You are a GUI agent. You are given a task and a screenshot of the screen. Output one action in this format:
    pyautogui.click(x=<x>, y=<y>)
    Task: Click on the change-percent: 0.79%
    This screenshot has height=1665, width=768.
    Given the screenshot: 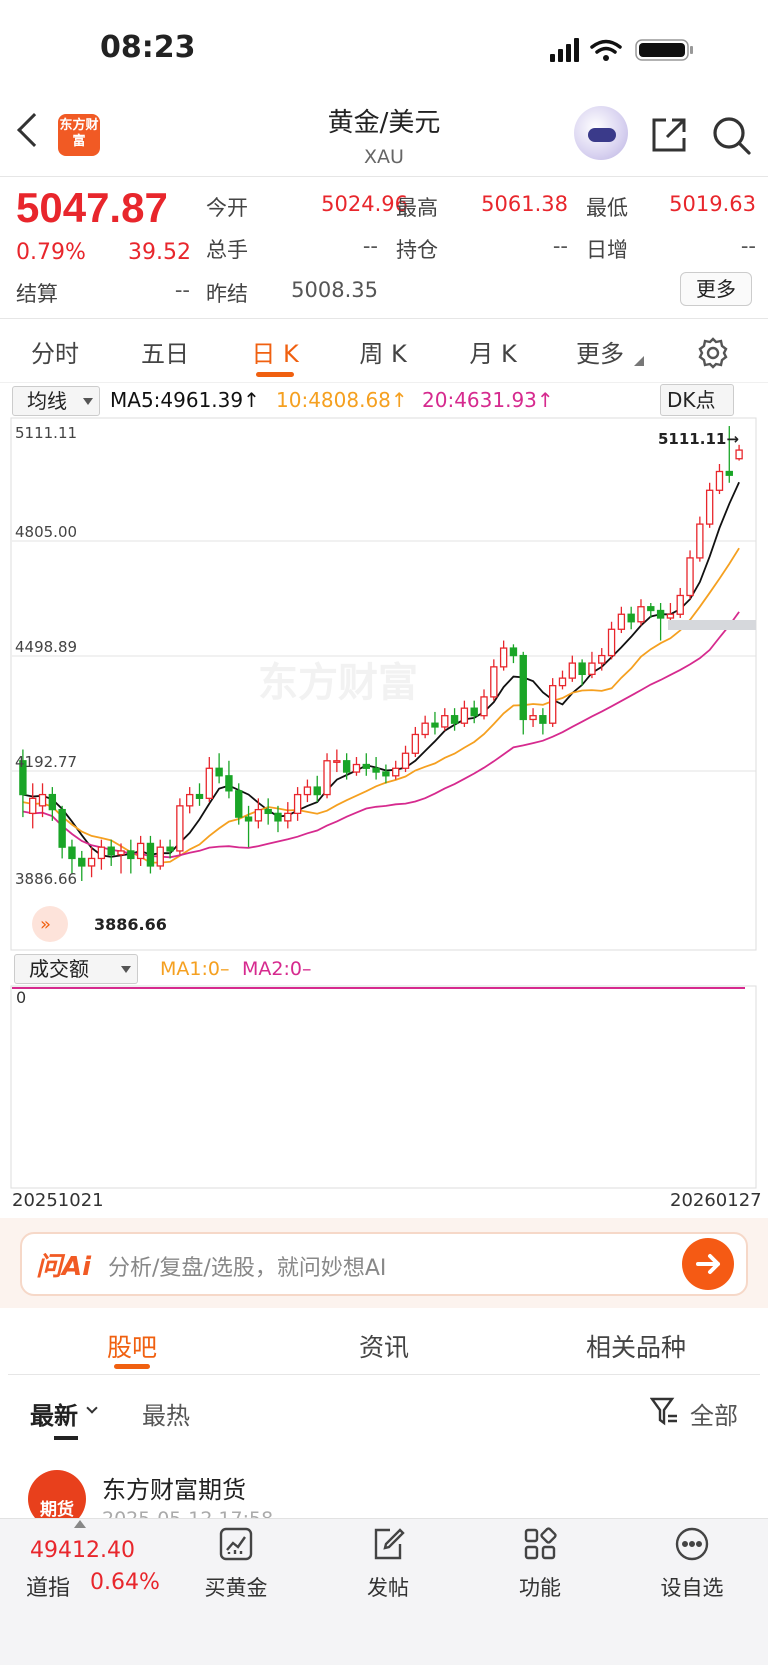 What is the action you would take?
    pyautogui.click(x=51, y=252)
    